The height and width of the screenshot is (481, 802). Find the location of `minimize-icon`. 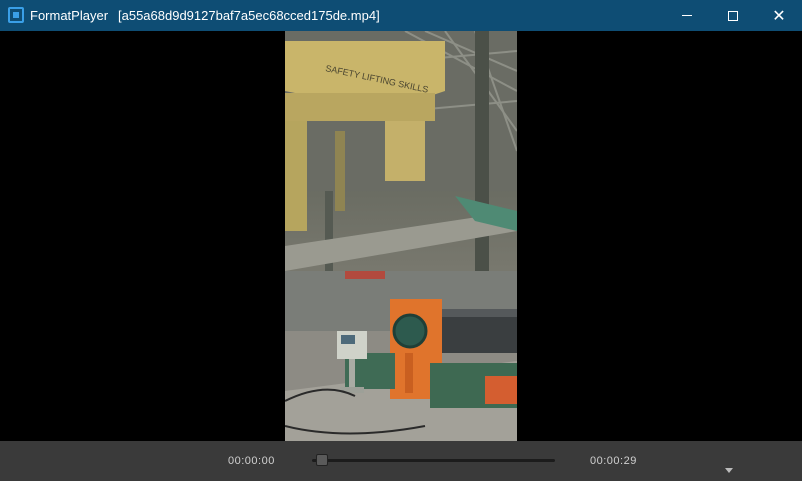

minimize-icon is located at coordinates (687, 15).